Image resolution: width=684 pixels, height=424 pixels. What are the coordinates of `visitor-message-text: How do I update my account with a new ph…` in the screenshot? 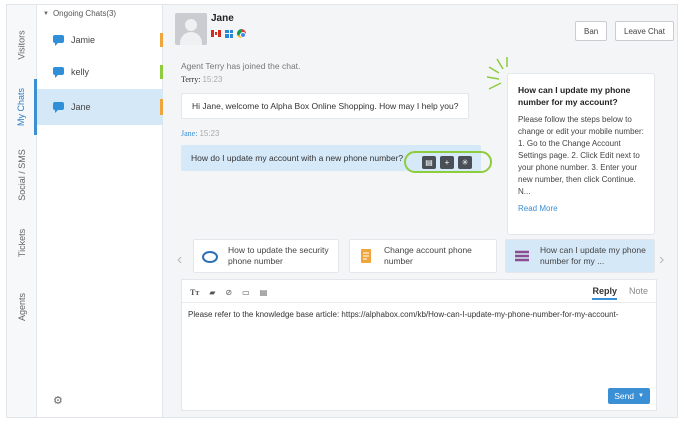 It's located at (297, 158).